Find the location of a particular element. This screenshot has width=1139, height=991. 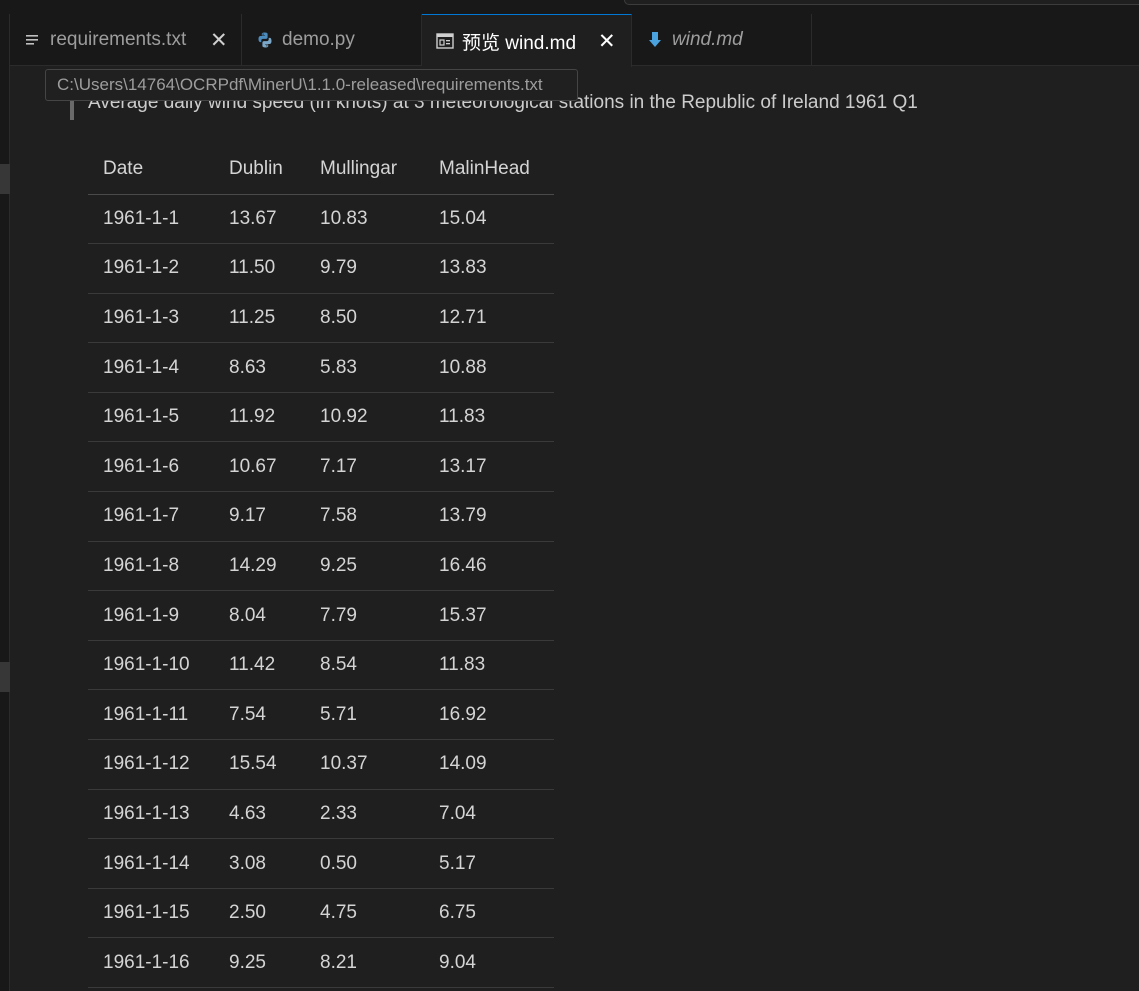

table-row: 1961-1-10 11.42 8.54 11.83 is located at coordinates (321, 665).